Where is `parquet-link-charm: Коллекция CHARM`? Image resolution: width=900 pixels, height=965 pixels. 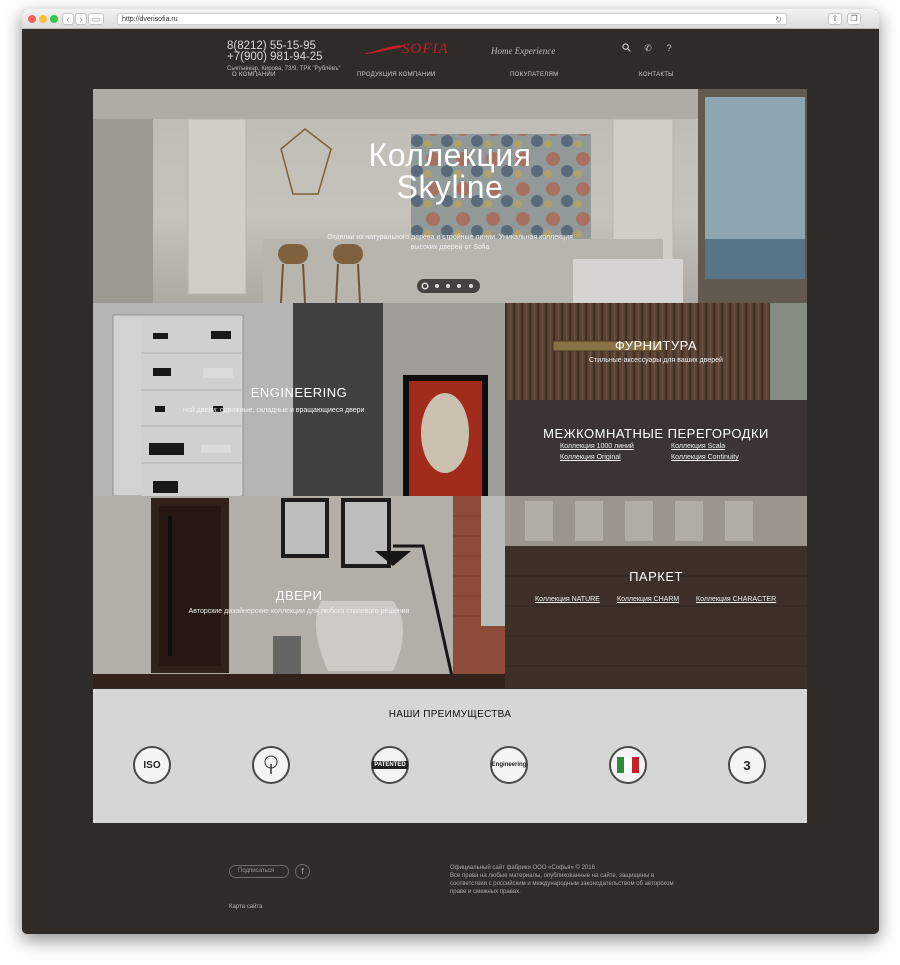 parquet-link-charm: Коллекция CHARM is located at coordinates (648, 599).